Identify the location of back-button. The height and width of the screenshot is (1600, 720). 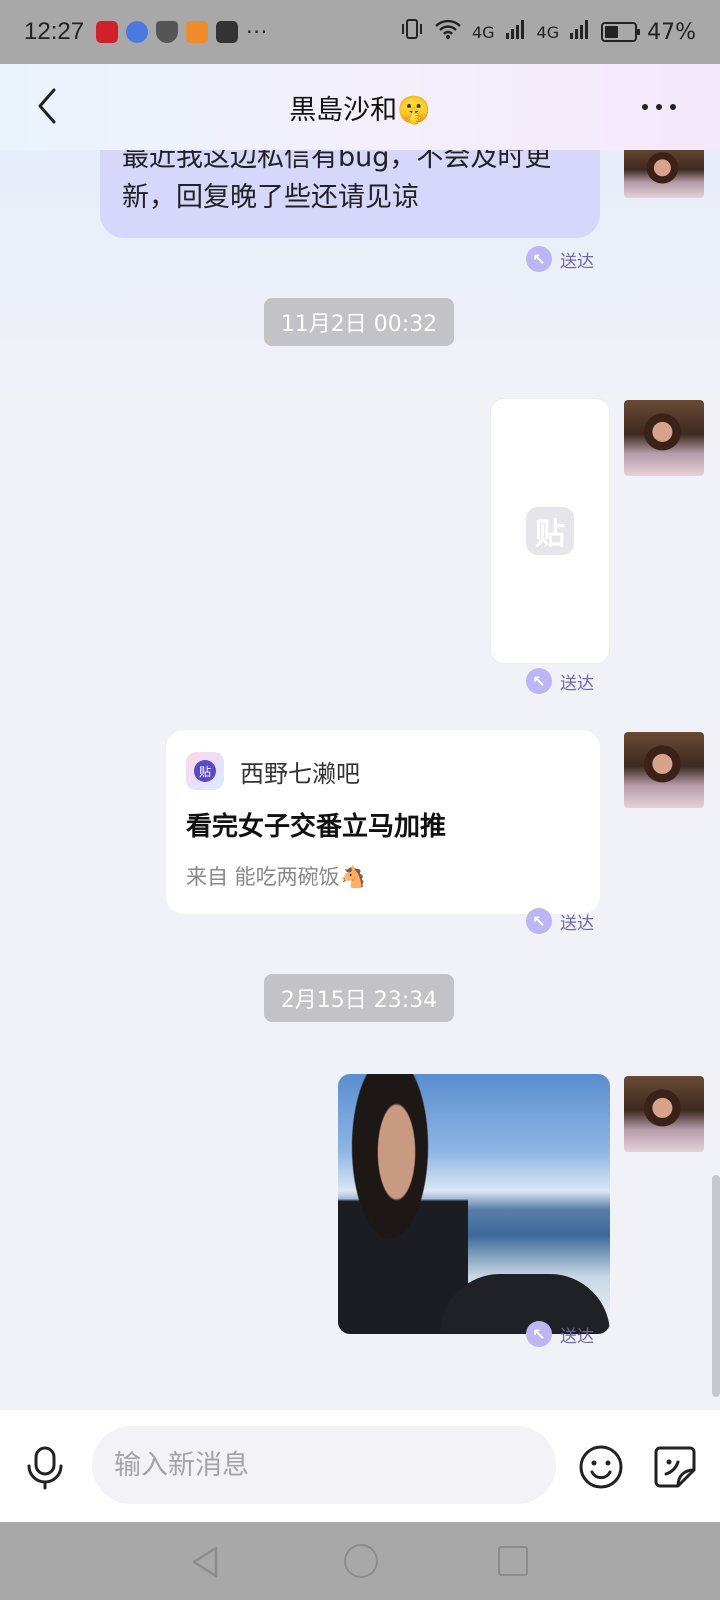
(48, 106).